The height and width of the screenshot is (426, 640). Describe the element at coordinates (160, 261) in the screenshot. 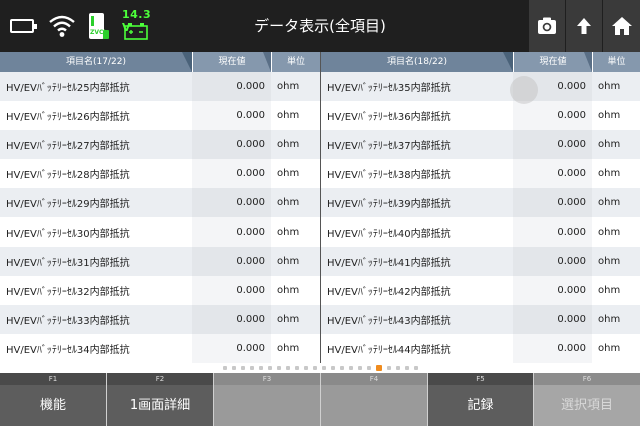

I see `table-row: HV/EVﾊﾞｯﾃﾘｰｾﾙ31内部抵抗 0.000 ohm` at that location.